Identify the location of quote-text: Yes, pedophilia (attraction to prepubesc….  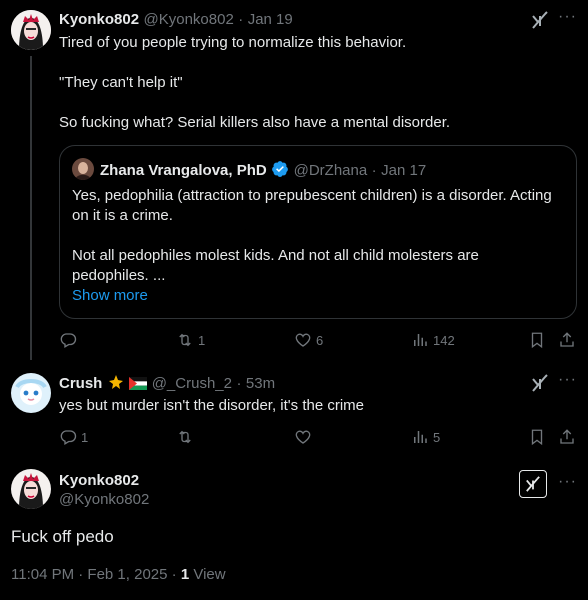
(312, 205).